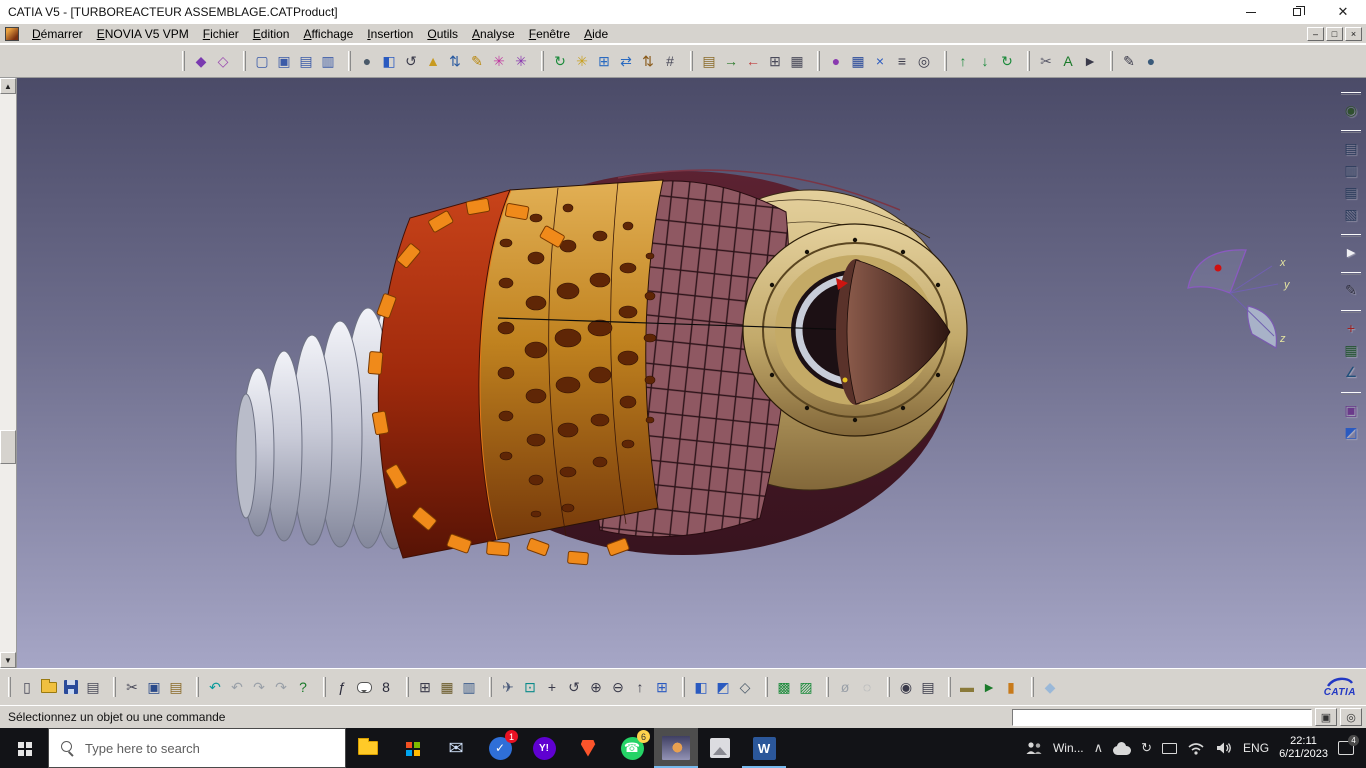 The image size is (1366, 768). What do you see at coordinates (508, 687) in the screenshot?
I see `fly-mode-icon: ✈` at bounding box center [508, 687].